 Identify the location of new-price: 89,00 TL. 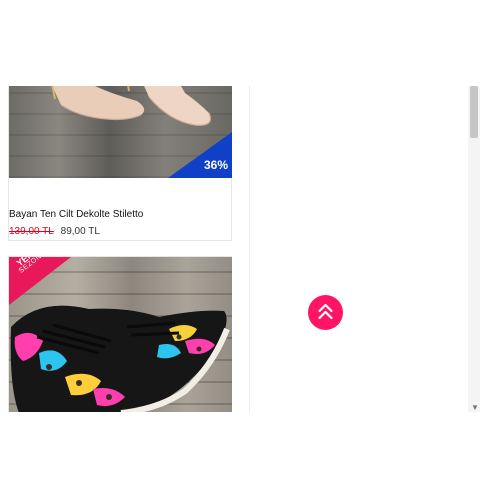
(80, 231).